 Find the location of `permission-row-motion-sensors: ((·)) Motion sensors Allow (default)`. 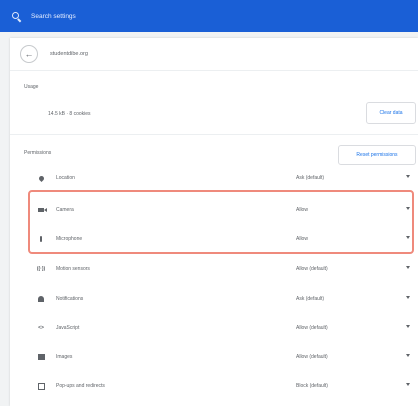

permission-row-motion-sensors: ((·)) Motion sensors Allow (default) is located at coordinates (226, 269).